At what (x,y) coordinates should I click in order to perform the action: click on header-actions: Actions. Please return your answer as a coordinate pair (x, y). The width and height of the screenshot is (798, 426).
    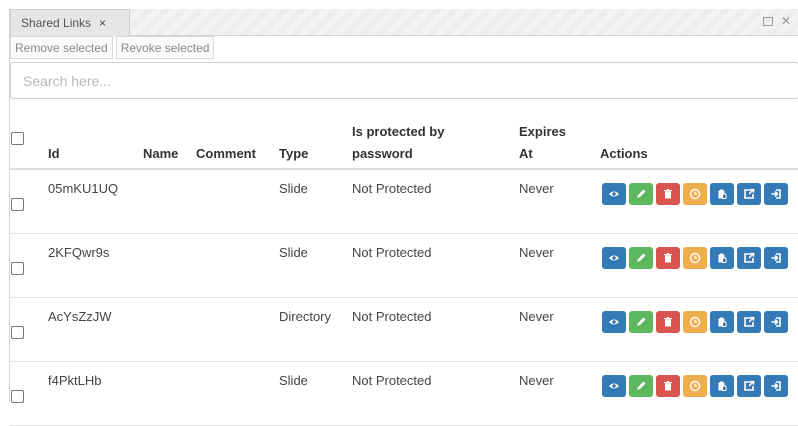
    Looking at the image, I should click on (624, 153).